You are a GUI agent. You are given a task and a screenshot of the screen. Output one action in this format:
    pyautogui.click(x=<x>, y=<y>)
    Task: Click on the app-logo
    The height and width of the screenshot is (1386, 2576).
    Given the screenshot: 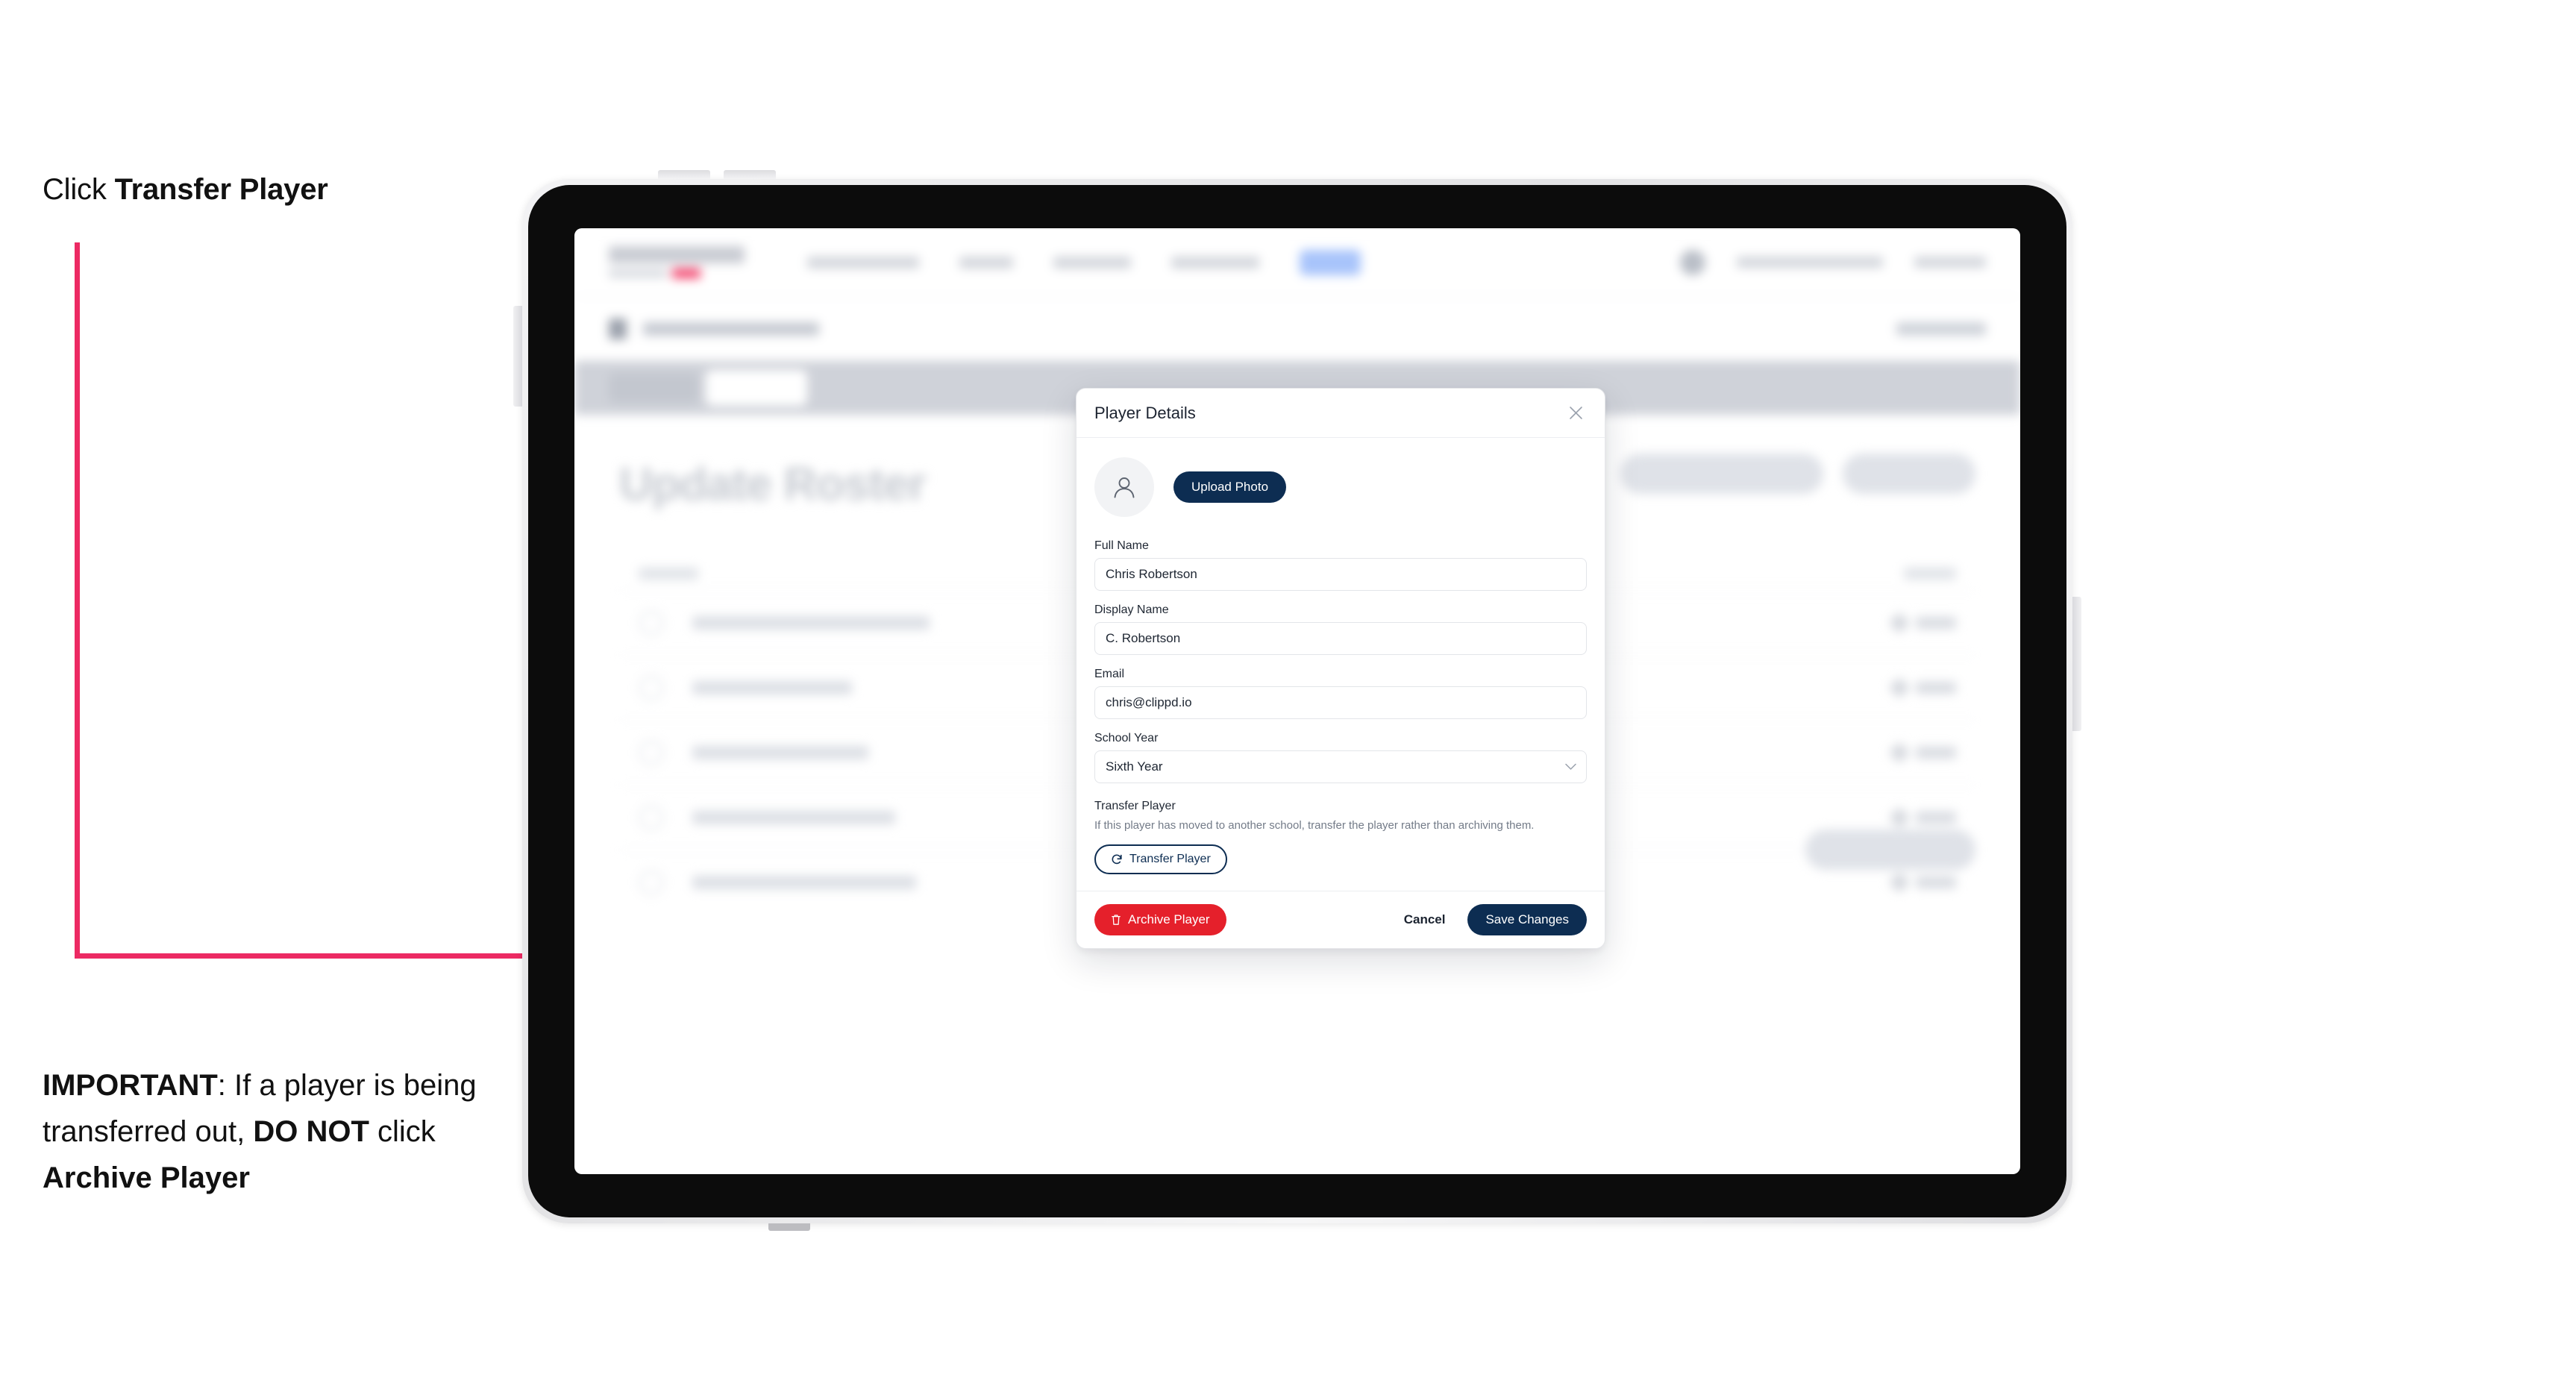 What is the action you would take?
    pyautogui.click(x=677, y=262)
    